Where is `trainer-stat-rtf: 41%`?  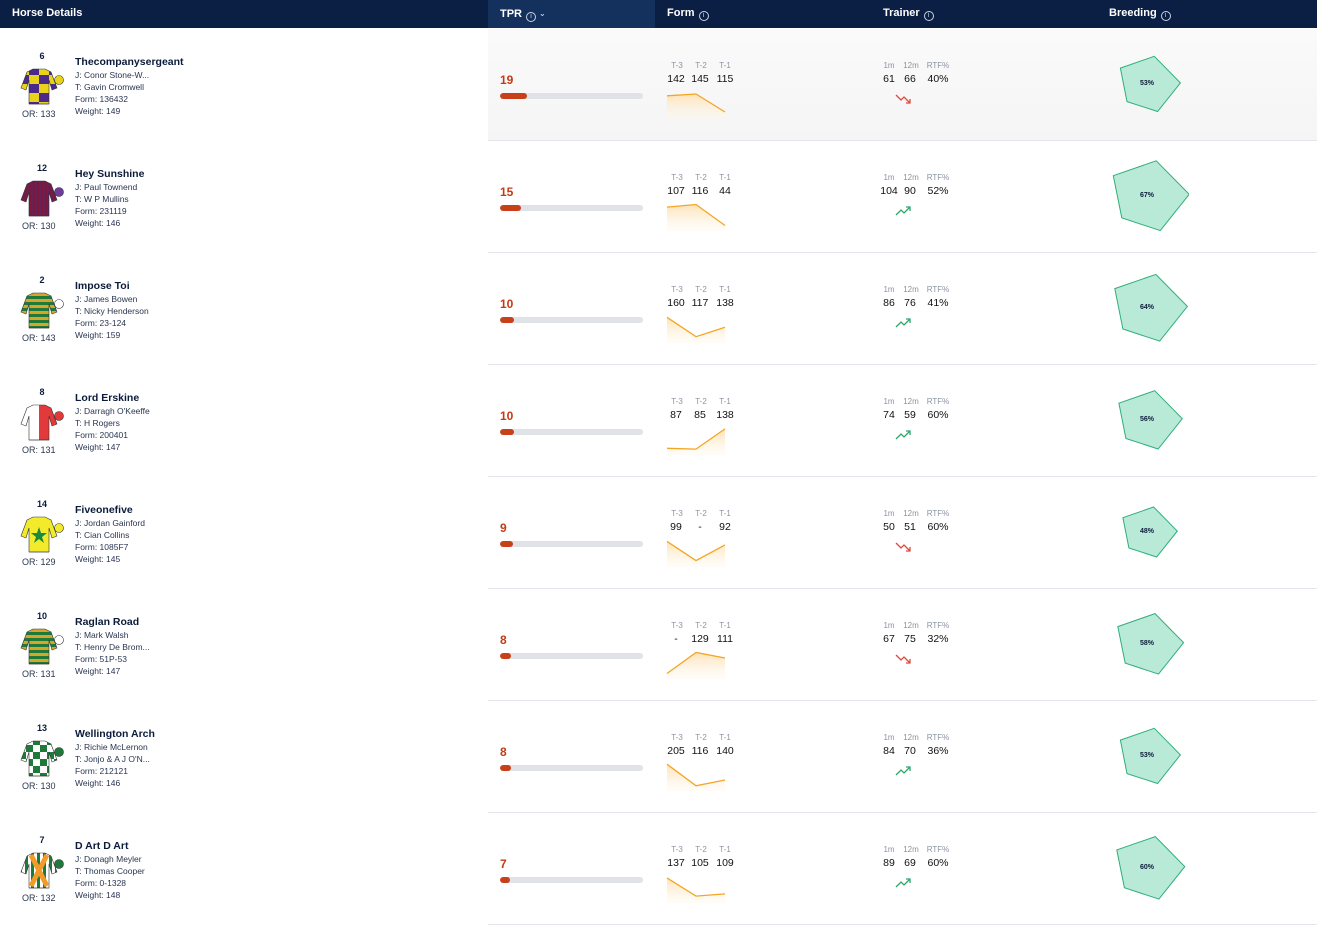
trainer-stat-rtf: 41% is located at coordinates (938, 303).